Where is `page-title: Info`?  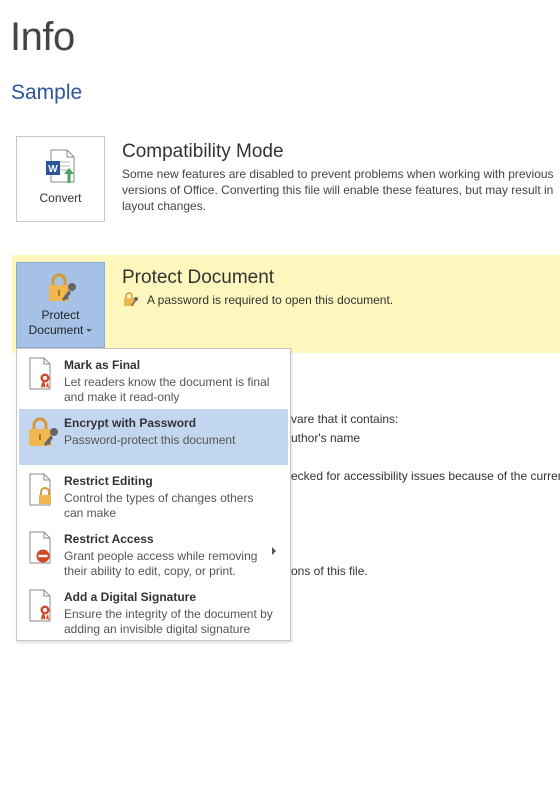 page-title: Info is located at coordinates (42, 37).